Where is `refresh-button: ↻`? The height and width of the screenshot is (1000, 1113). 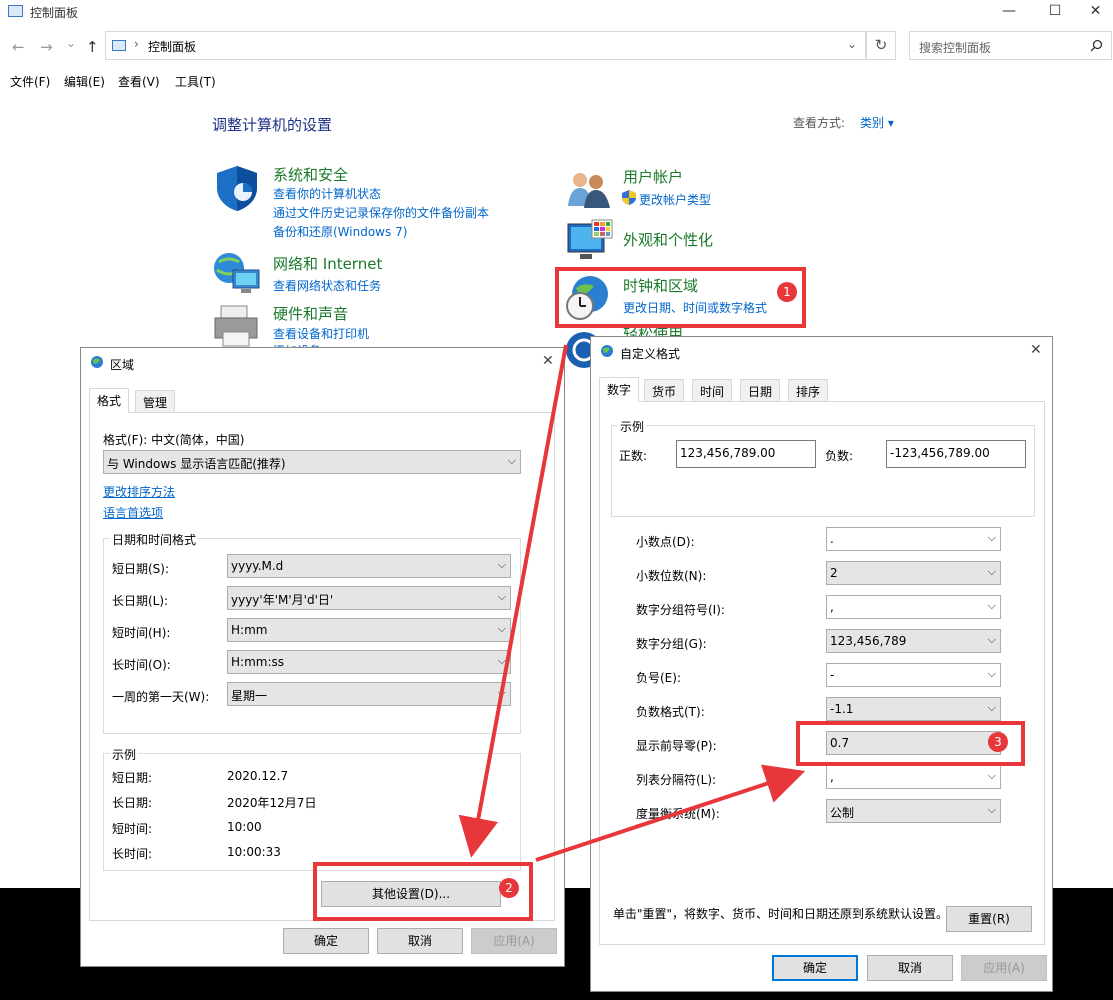 refresh-button: ↻ is located at coordinates (881, 45).